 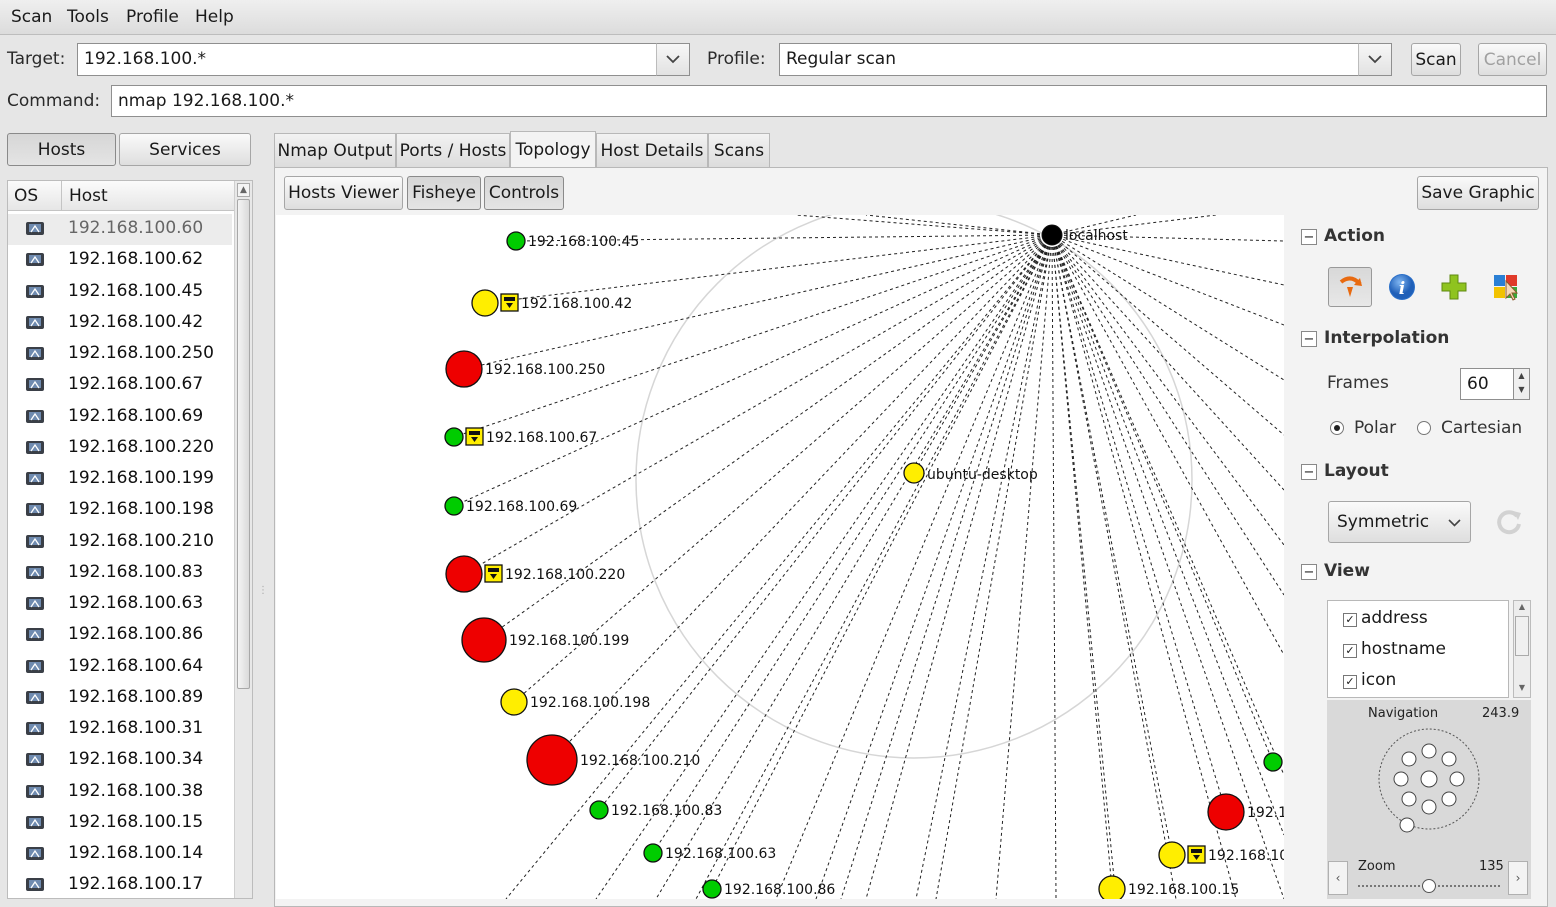 I want to click on host-list-scrollbar: ▲, so click(x=243, y=539).